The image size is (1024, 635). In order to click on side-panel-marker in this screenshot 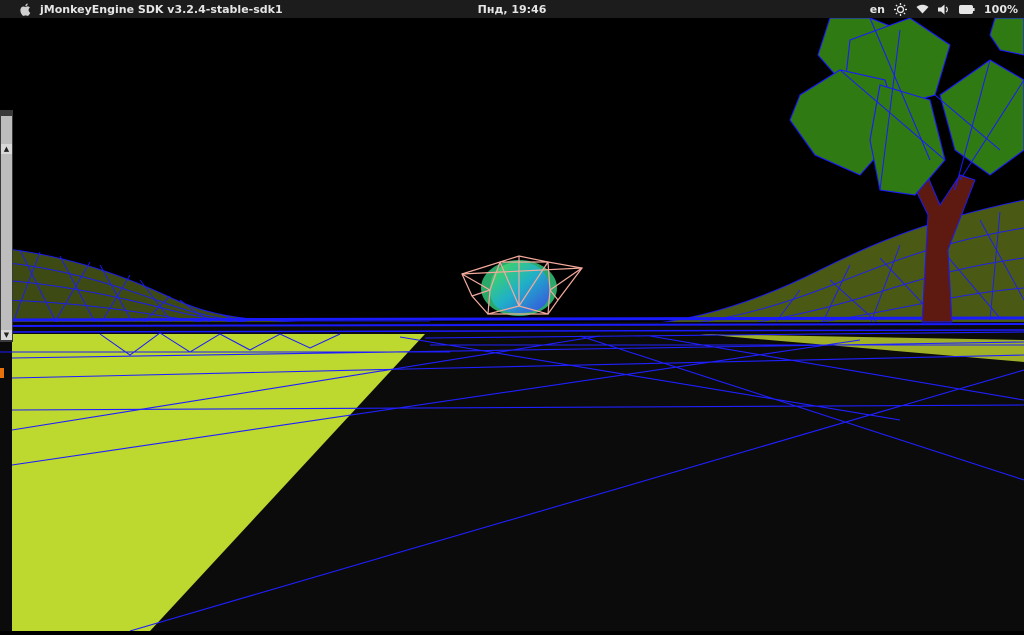, I will do `click(2, 373)`.